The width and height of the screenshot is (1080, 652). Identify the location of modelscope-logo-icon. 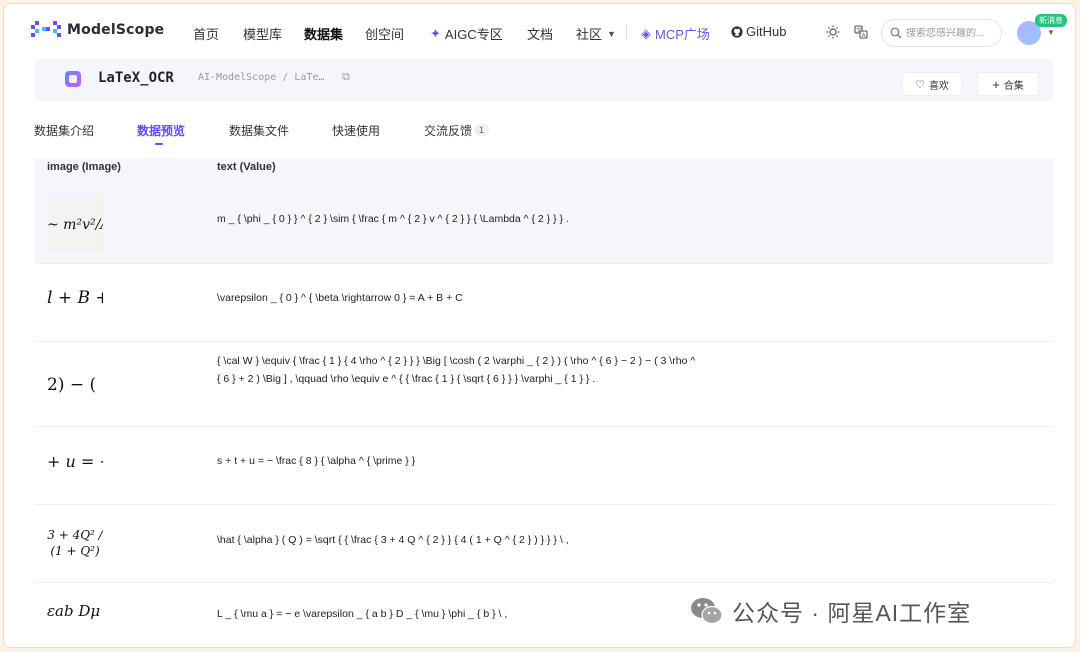
(46, 29).